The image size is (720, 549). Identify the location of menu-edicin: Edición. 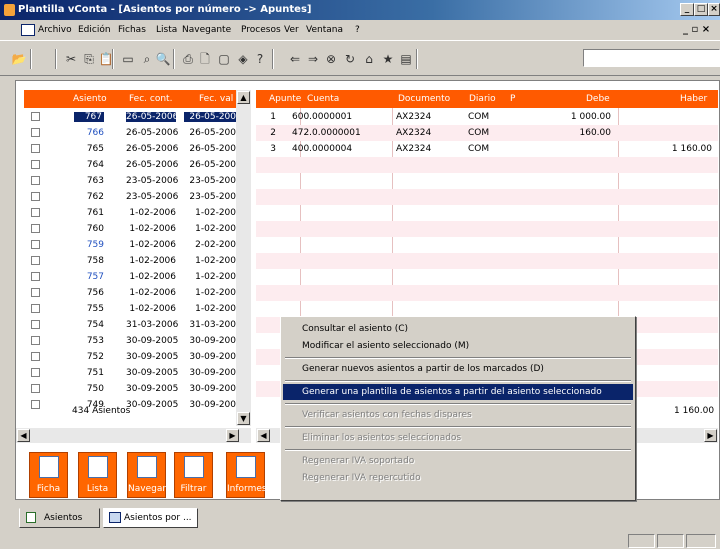
(94, 30).